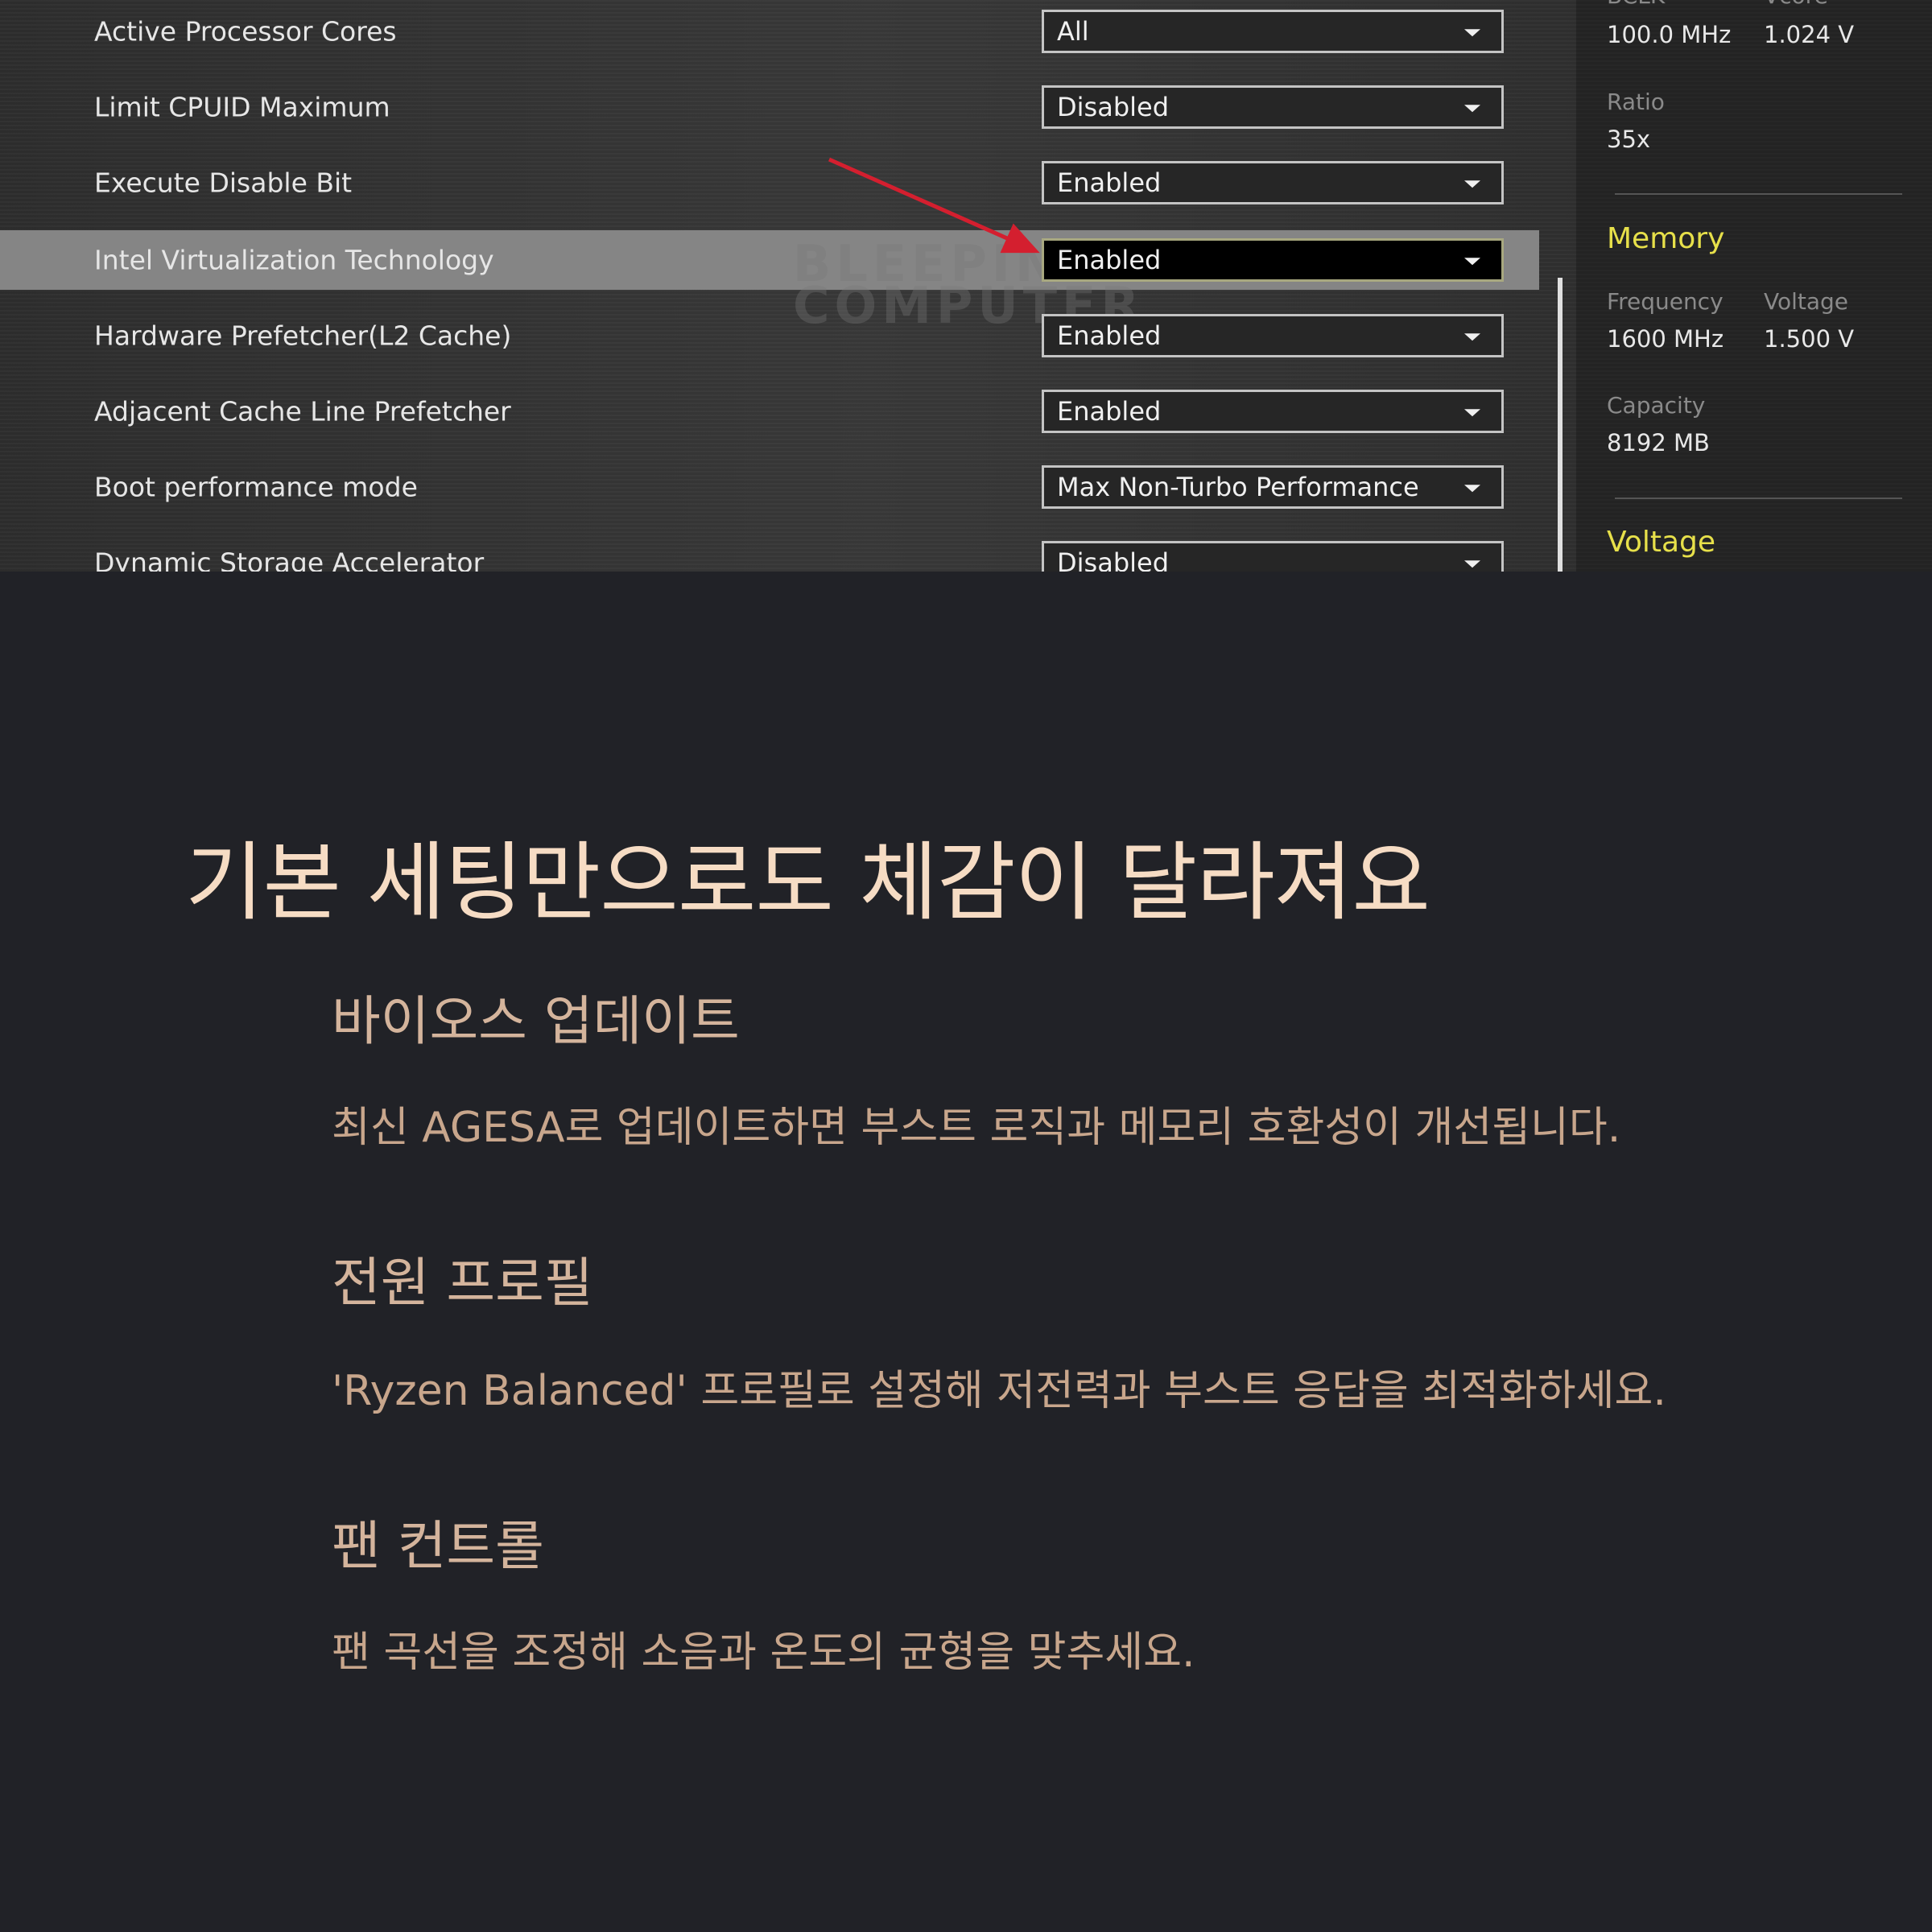  What do you see at coordinates (1273, 31) in the screenshot?
I see `active-processor-cores-dropdown: All` at bounding box center [1273, 31].